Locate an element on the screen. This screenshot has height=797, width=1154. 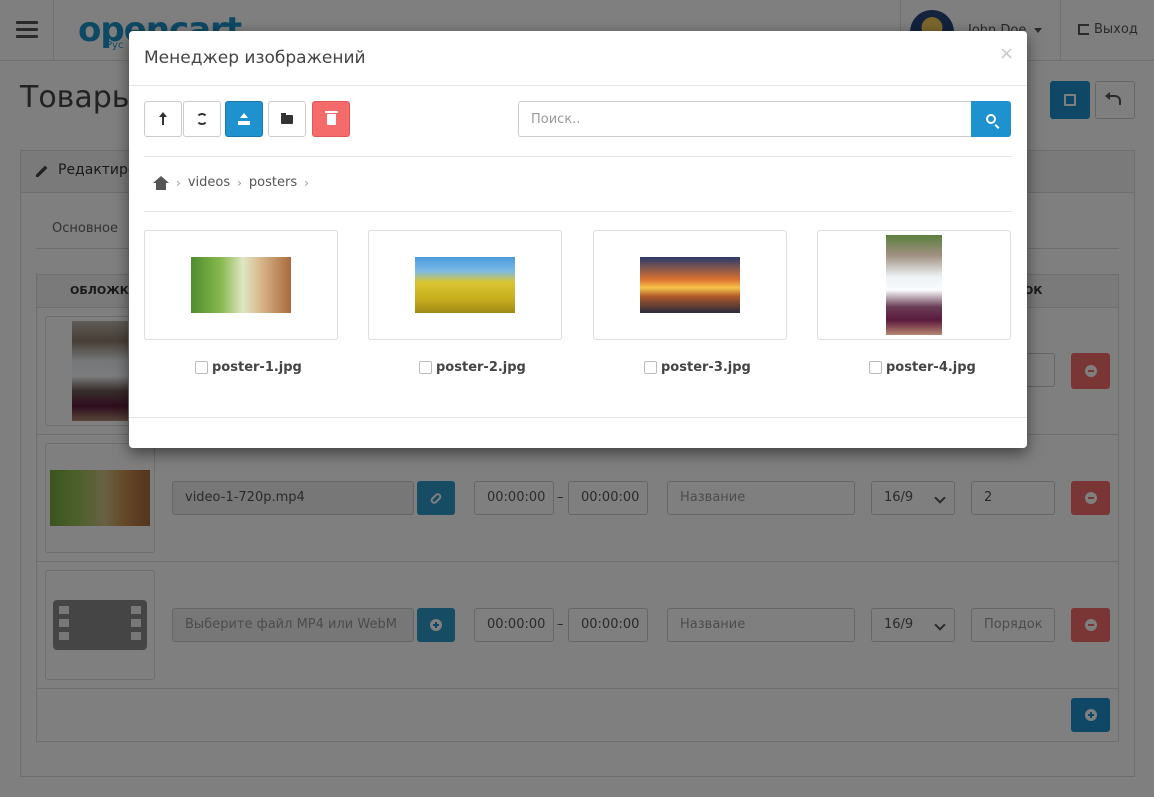
breadcrumb-videos: videos is located at coordinates (209, 182).